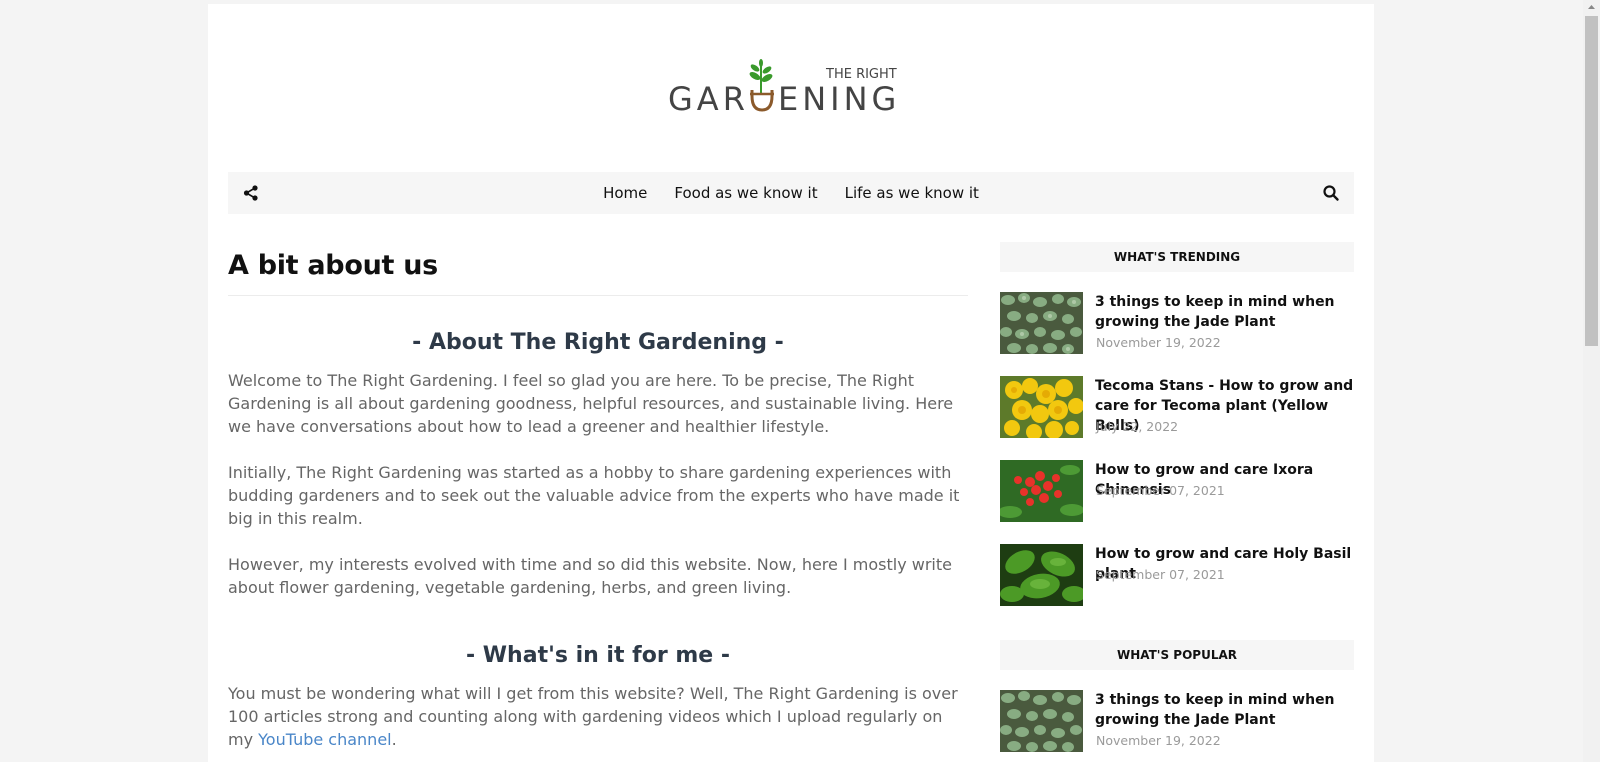 This screenshot has width=1600, height=762. Describe the element at coordinates (1041, 407) in the screenshot. I see `tecoma-thumbnail` at that location.